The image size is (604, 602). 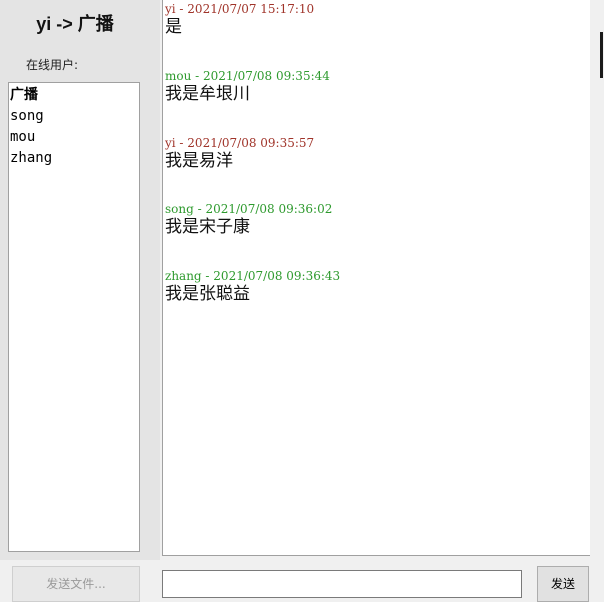 I want to click on chat-message: zhang - 2021/07/08 09:36:43 我是张聪益, so click(x=252, y=287).